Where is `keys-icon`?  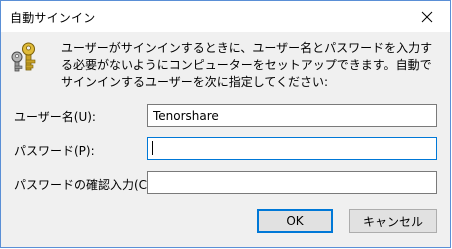
keys-icon is located at coordinates (23, 57).